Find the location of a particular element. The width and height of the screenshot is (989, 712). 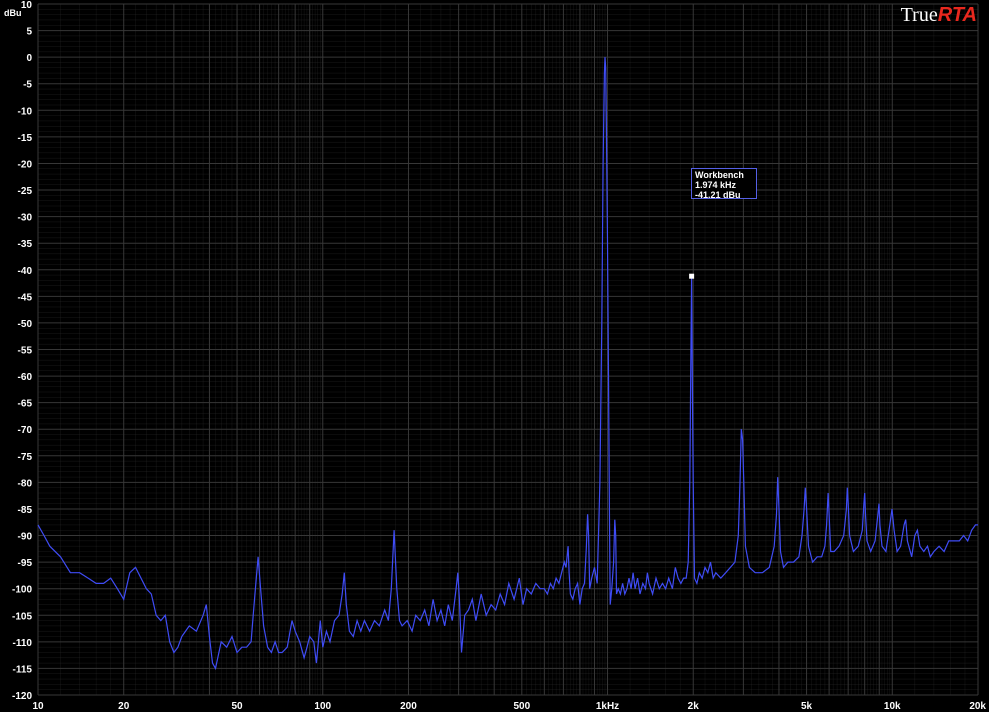

brand-part-true: True is located at coordinates (919, 15).